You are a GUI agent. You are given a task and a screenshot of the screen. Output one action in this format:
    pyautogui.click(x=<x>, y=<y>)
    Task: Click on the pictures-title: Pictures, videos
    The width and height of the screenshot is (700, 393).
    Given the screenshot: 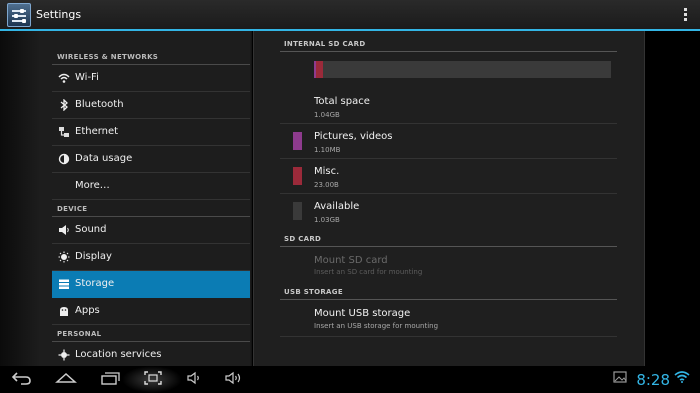 What is the action you would take?
    pyautogui.click(x=353, y=136)
    